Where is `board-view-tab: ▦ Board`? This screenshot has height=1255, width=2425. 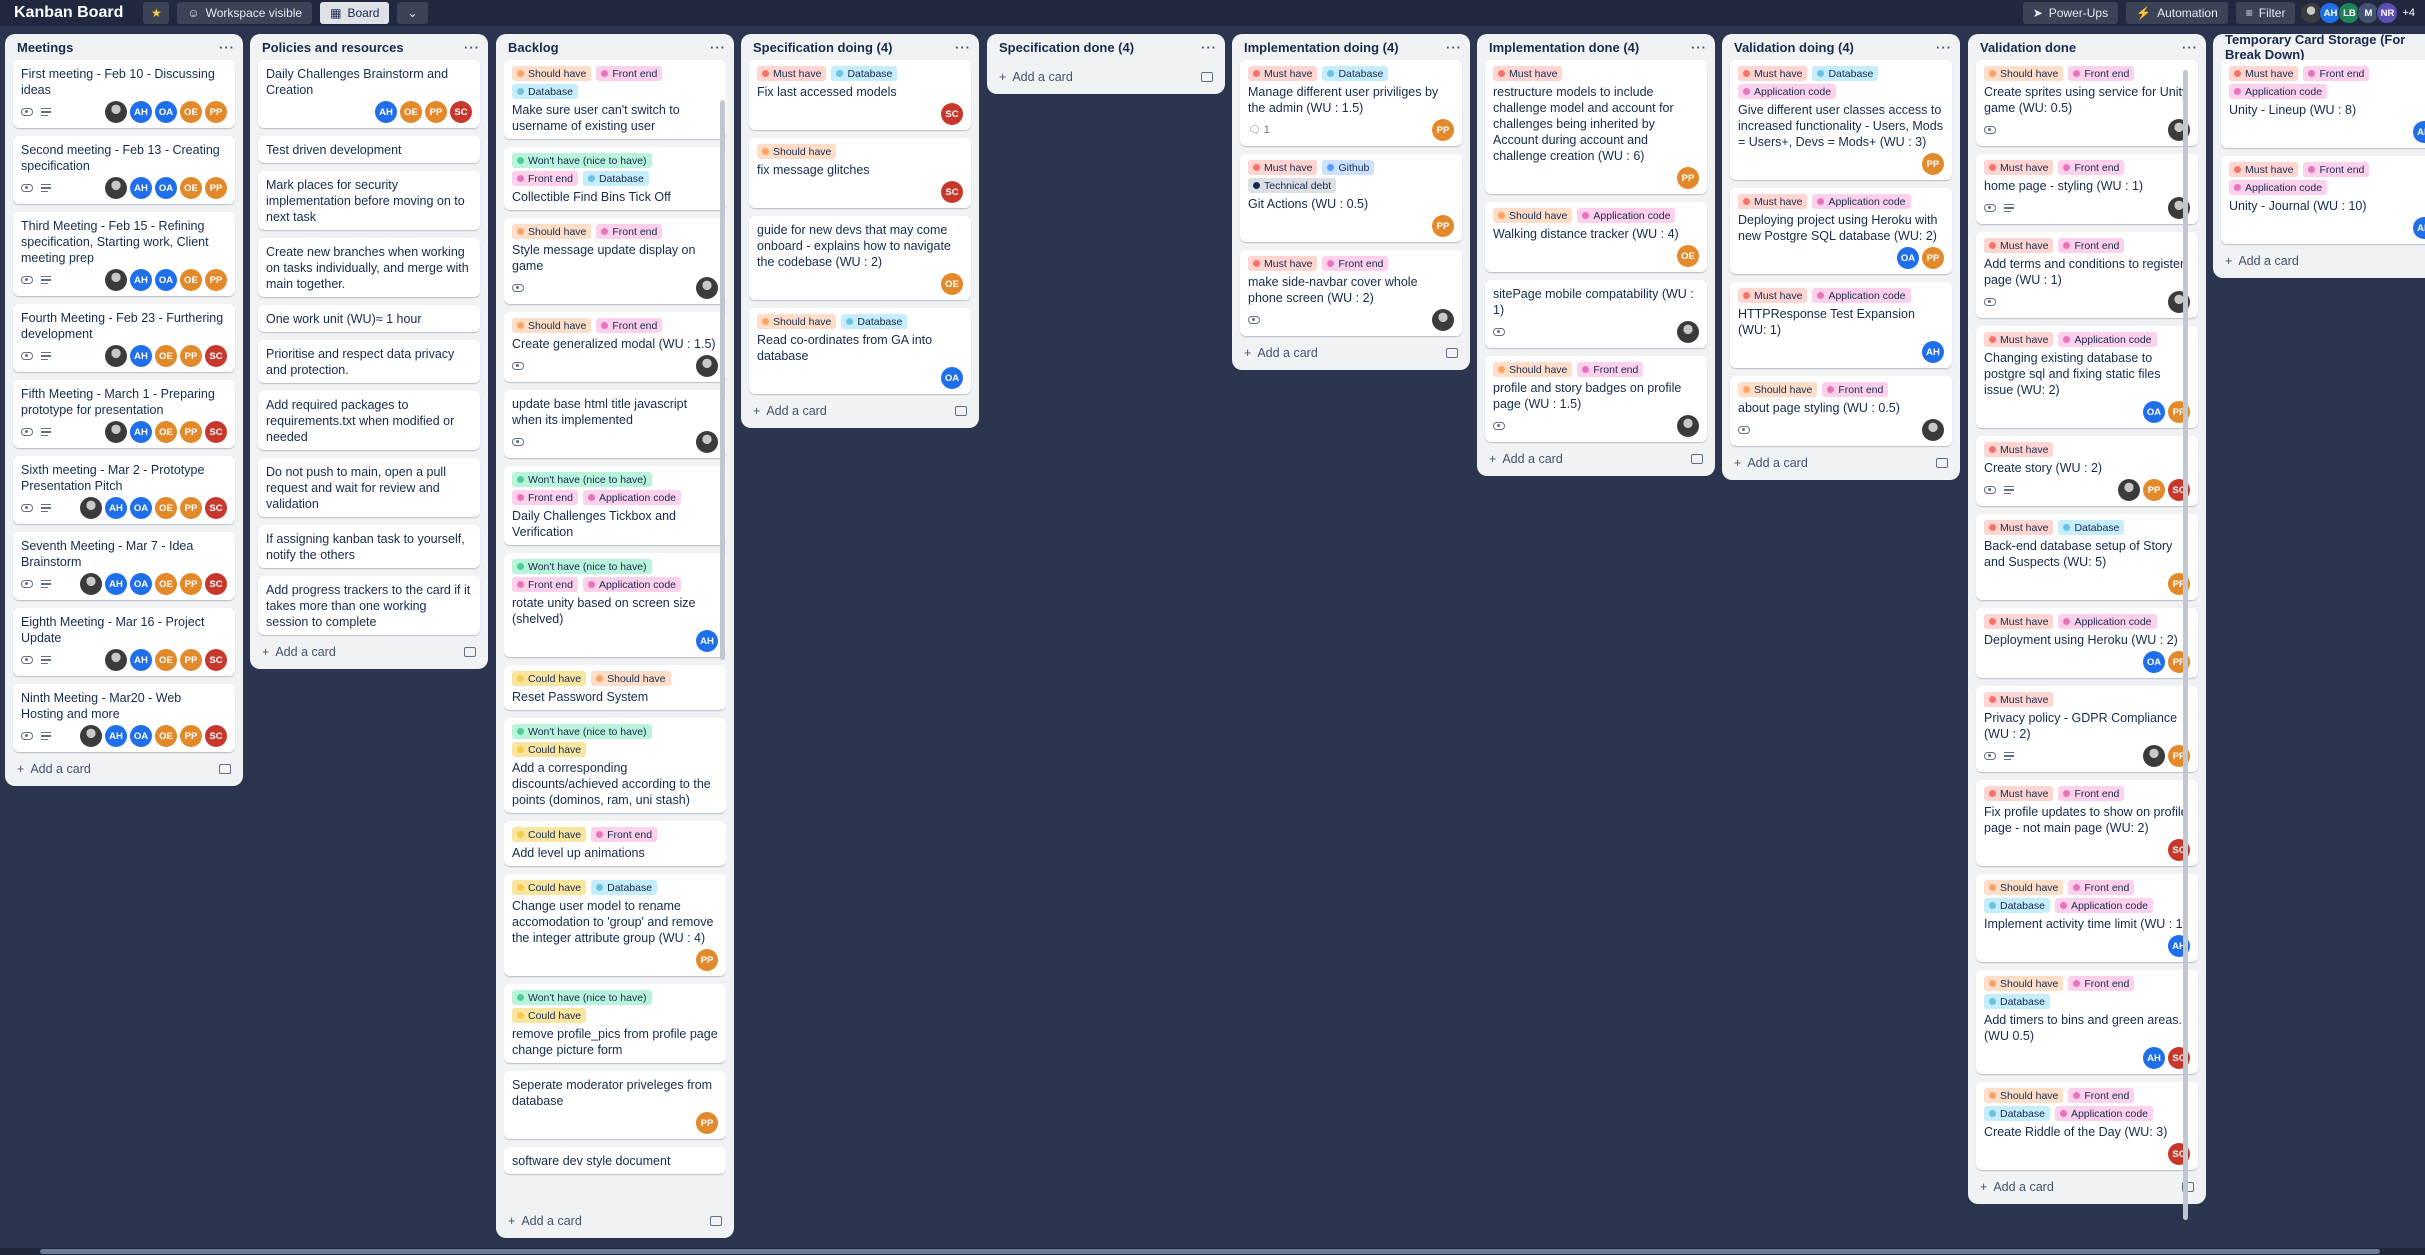
board-view-tab: ▦ Board is located at coordinates (355, 13).